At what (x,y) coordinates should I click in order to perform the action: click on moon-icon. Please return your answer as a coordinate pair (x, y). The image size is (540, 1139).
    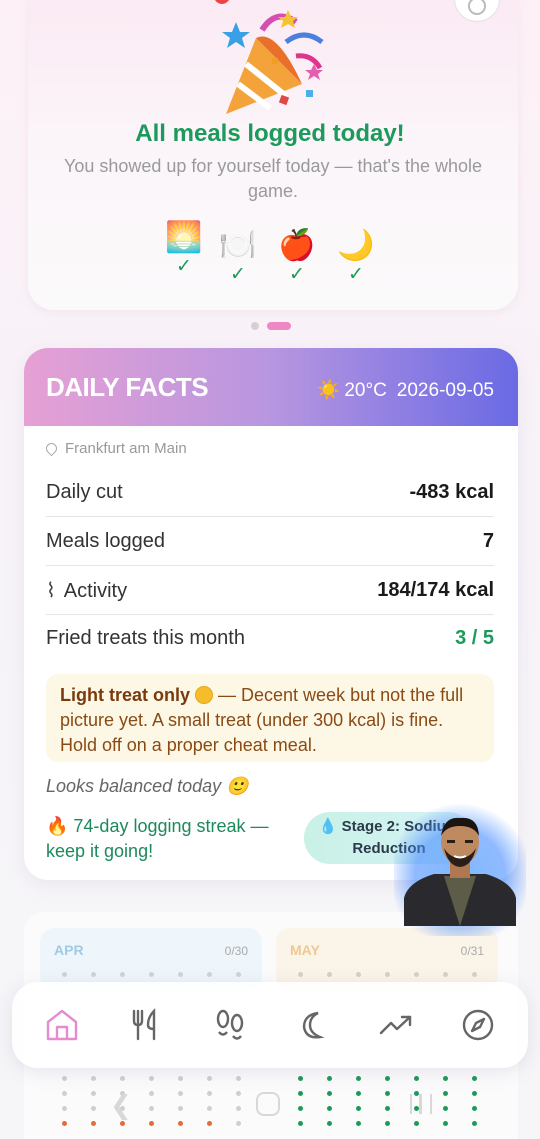
    Looking at the image, I should click on (313, 1025).